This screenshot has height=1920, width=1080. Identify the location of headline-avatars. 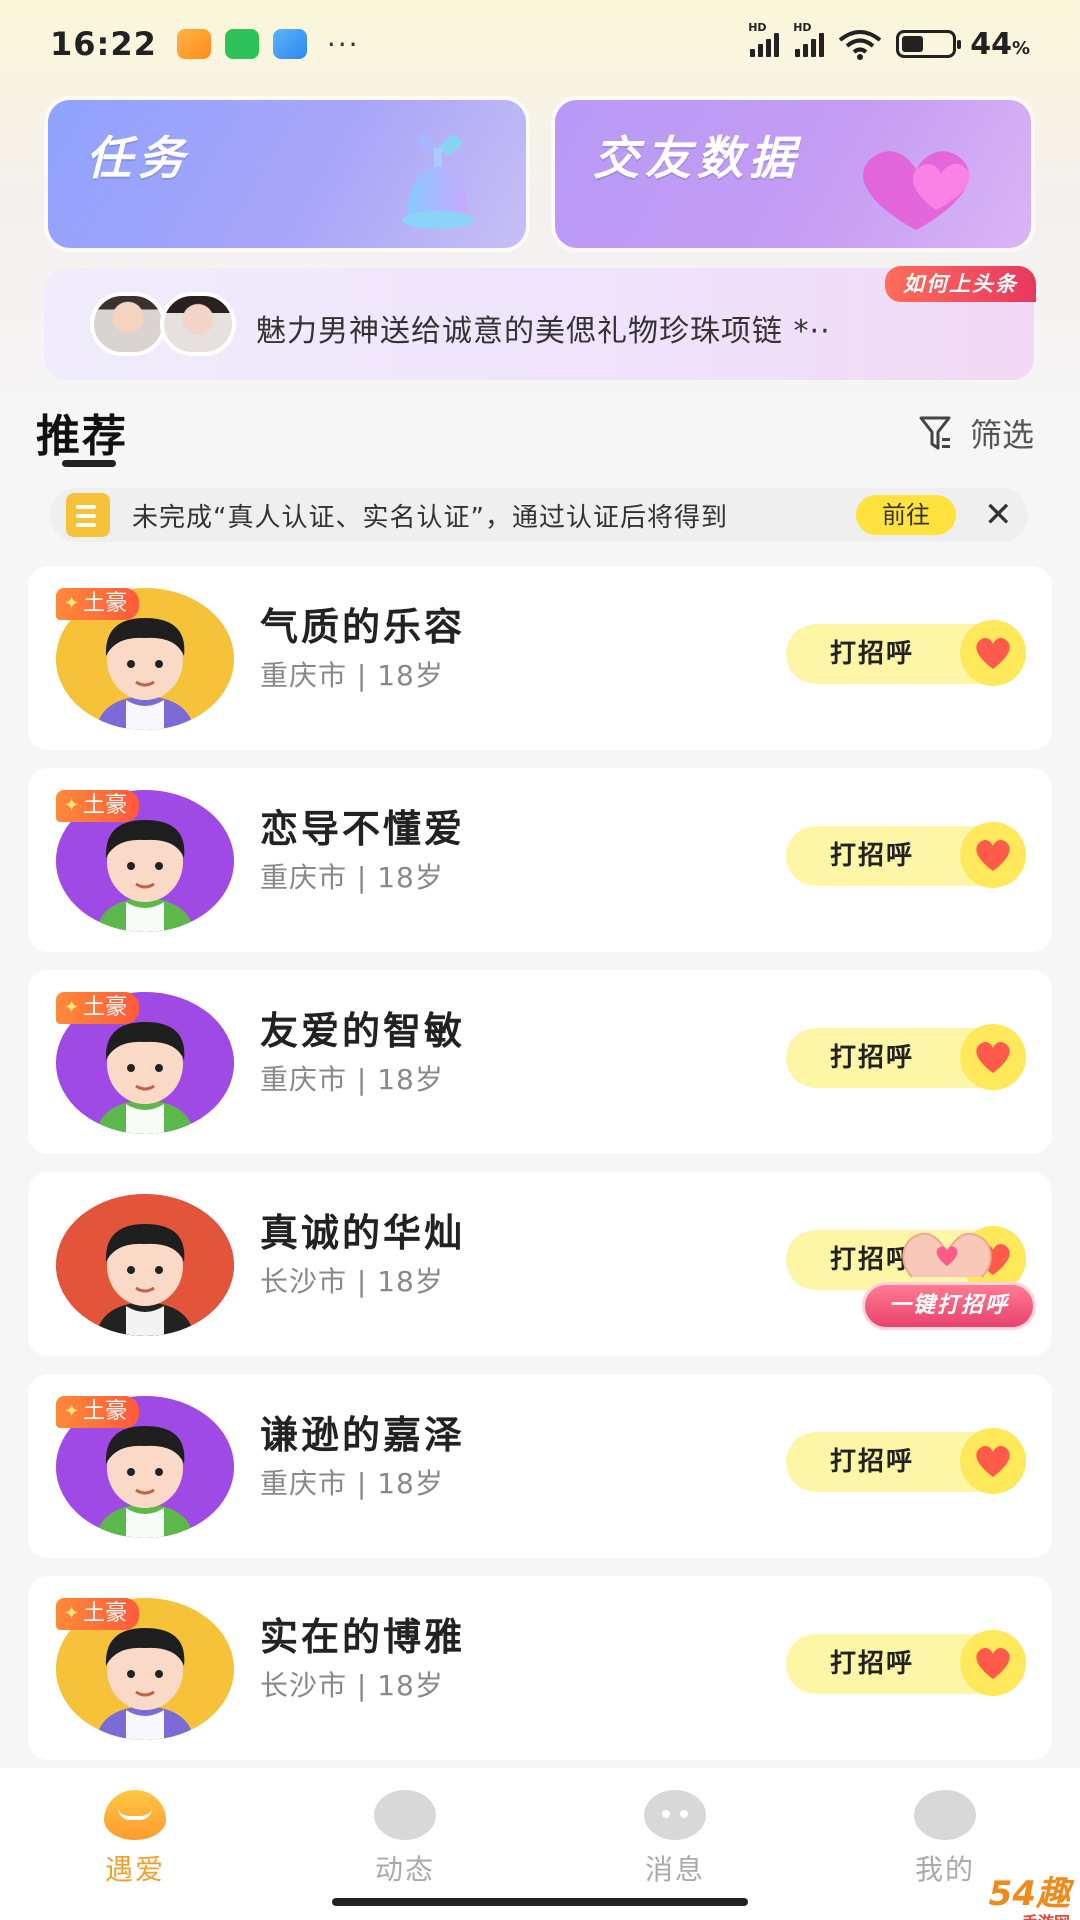
(163, 324).